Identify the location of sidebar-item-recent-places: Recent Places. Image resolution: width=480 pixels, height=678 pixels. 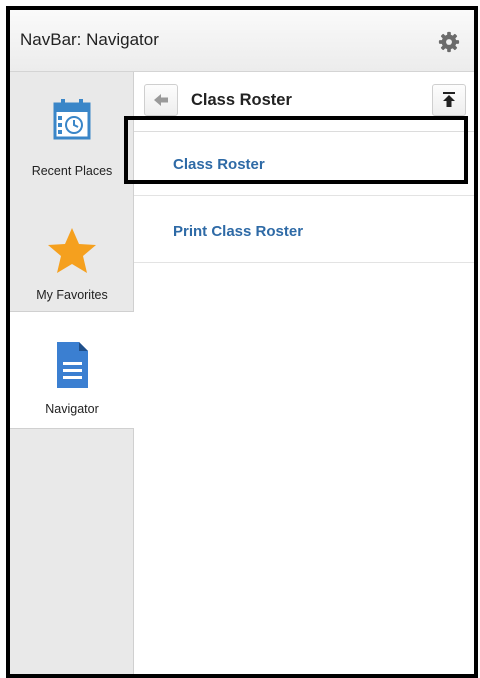
(72, 131).